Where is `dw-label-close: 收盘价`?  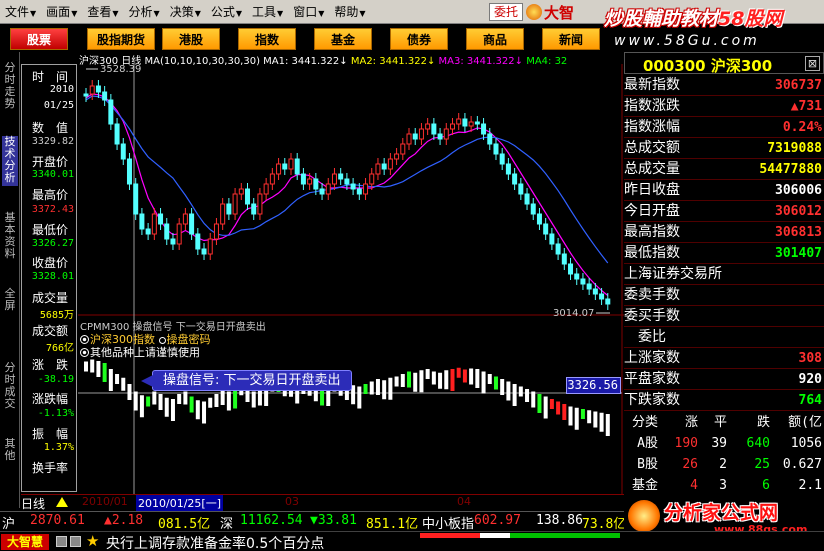 dw-label-close: 收盘价 is located at coordinates (49, 263).